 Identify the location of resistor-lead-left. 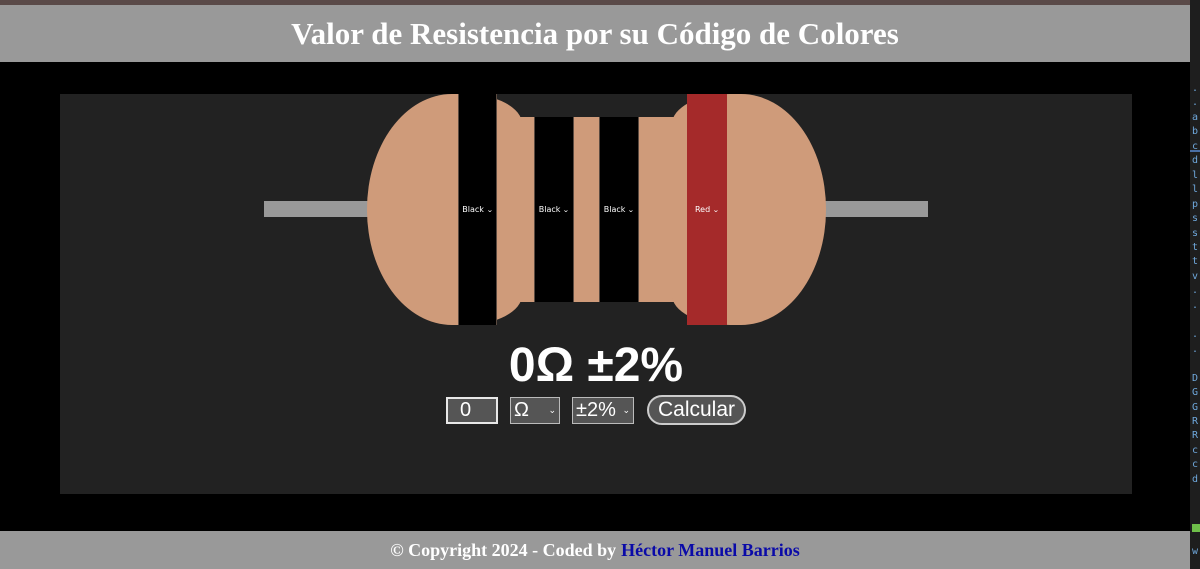
(319, 209).